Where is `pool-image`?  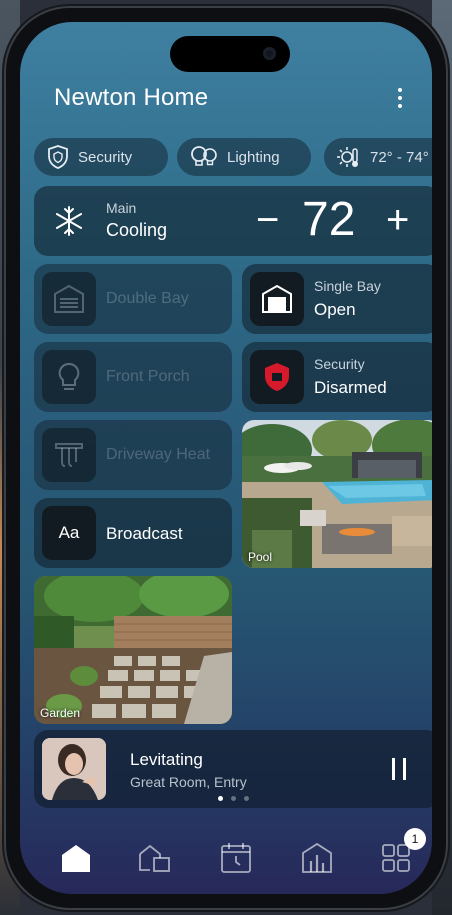 pool-image is located at coordinates (337, 494).